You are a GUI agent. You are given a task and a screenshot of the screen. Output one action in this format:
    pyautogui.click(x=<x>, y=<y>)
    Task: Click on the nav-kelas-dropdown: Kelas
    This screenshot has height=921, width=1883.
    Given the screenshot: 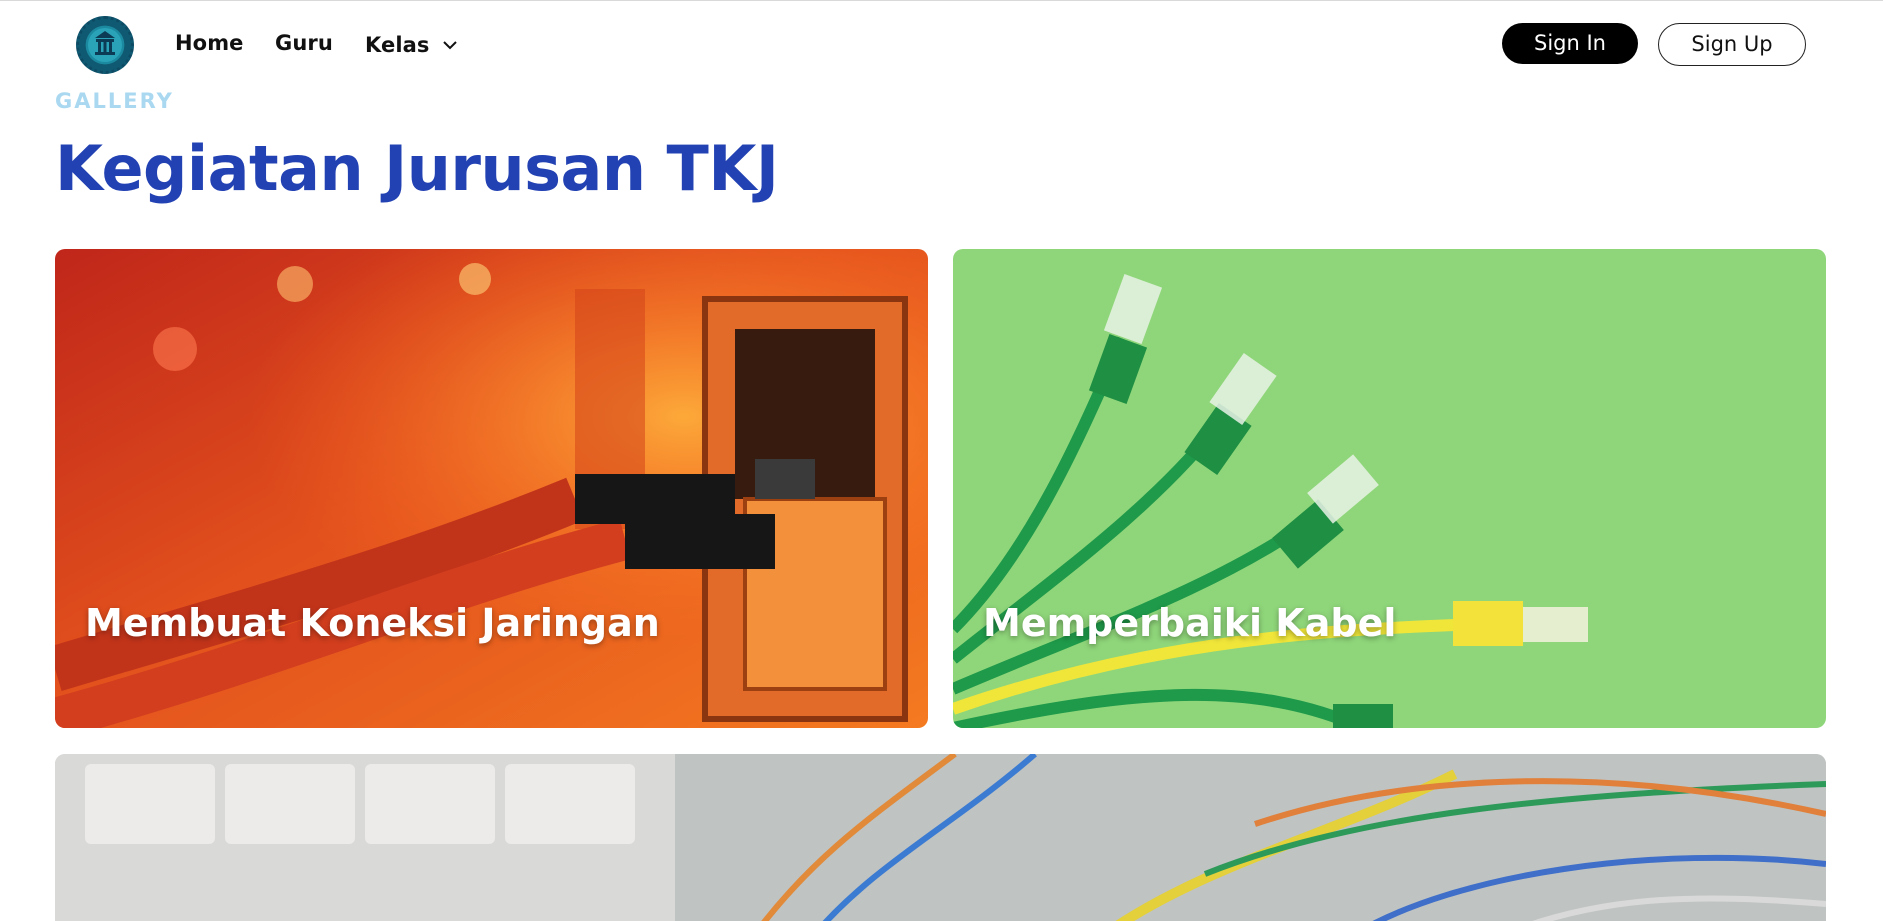 What is the action you would take?
    pyautogui.click(x=411, y=44)
    